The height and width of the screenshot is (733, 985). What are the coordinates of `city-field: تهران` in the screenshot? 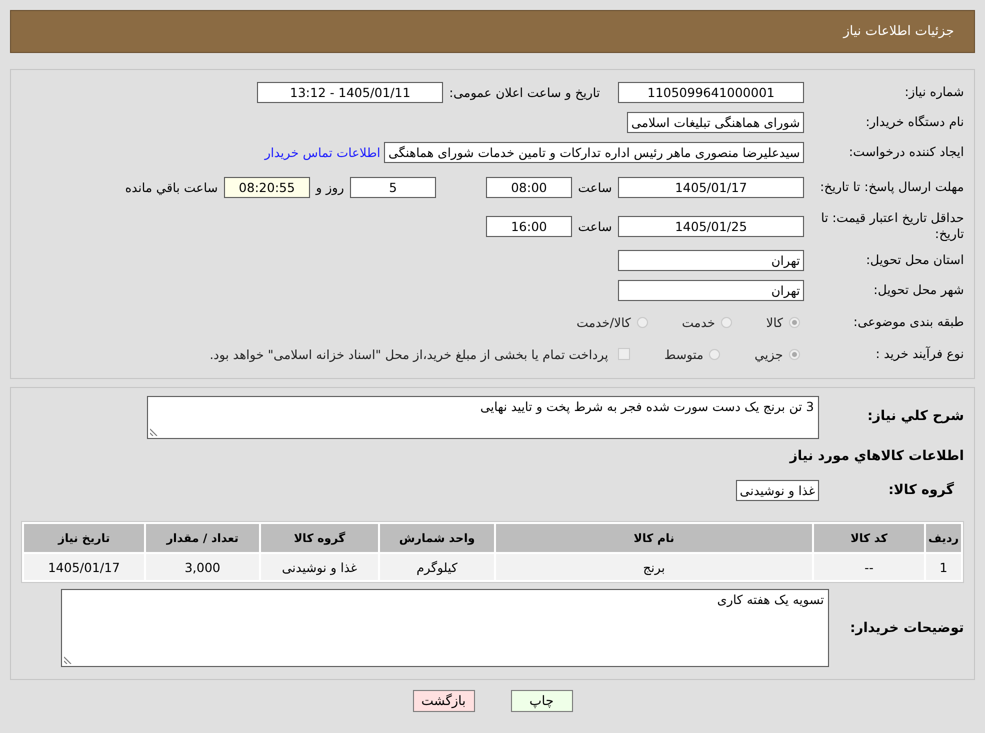 It's located at (711, 290).